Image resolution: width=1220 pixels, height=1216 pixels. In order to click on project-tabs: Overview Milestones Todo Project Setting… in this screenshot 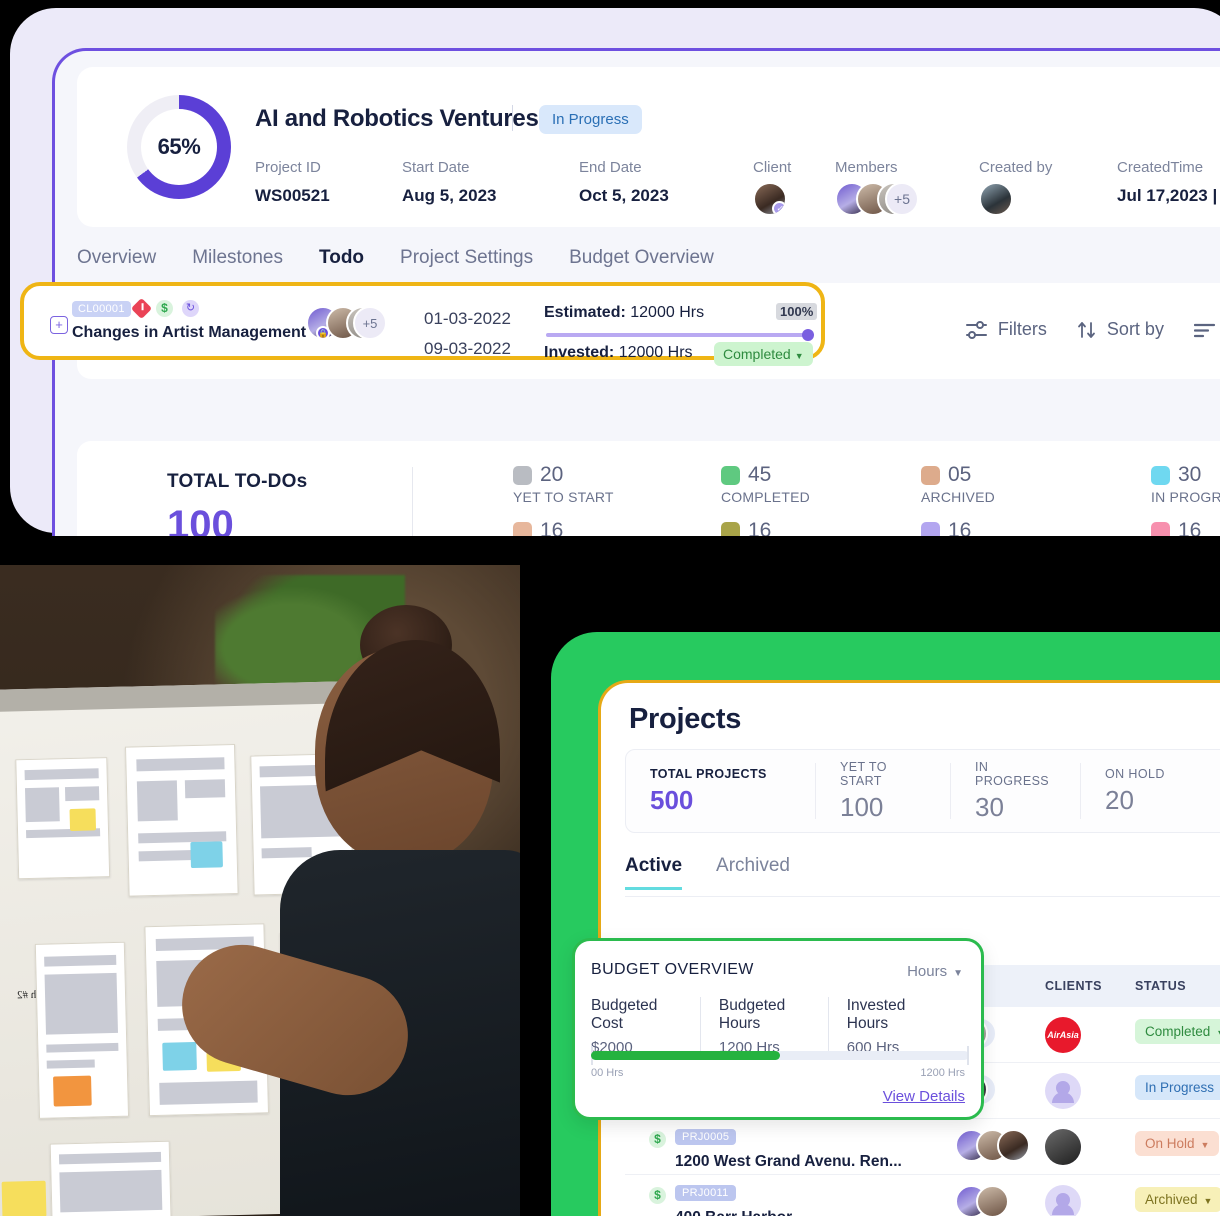, I will do `click(395, 258)`.